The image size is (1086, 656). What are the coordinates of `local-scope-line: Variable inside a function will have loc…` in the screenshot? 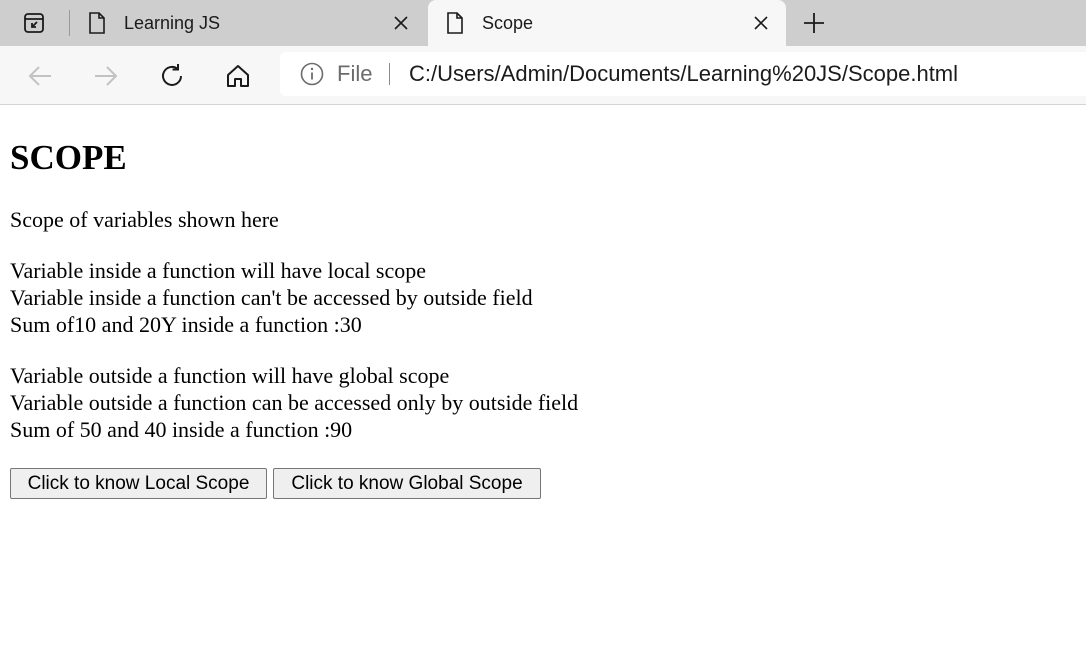 It's located at (218, 270).